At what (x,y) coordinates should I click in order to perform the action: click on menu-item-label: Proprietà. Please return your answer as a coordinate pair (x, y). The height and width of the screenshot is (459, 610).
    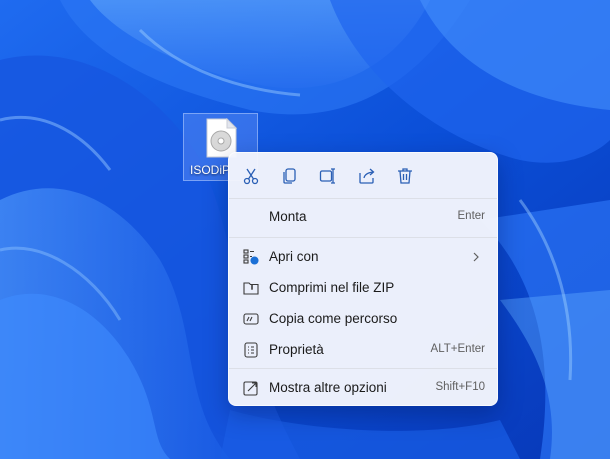
    Looking at the image, I should click on (296, 349).